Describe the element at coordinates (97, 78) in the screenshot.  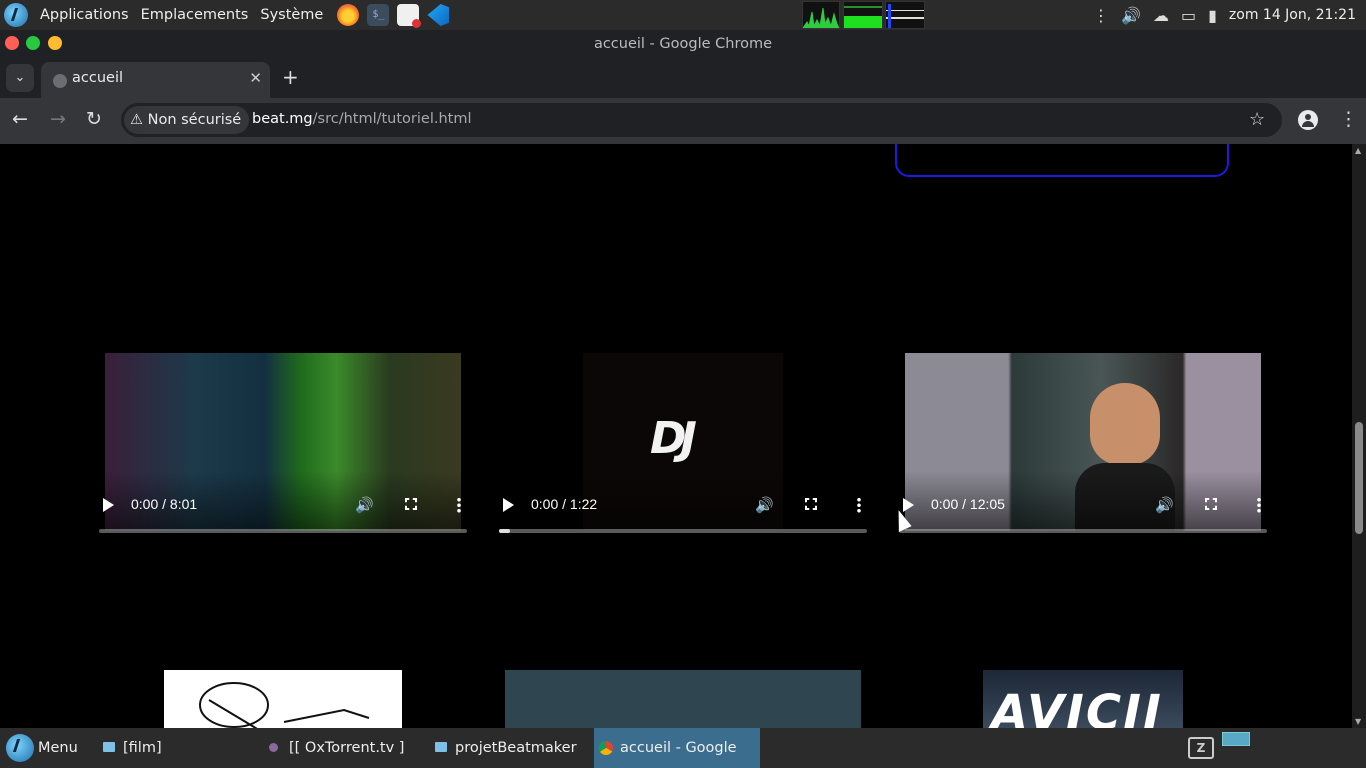
I see `tab-title: accueil` at that location.